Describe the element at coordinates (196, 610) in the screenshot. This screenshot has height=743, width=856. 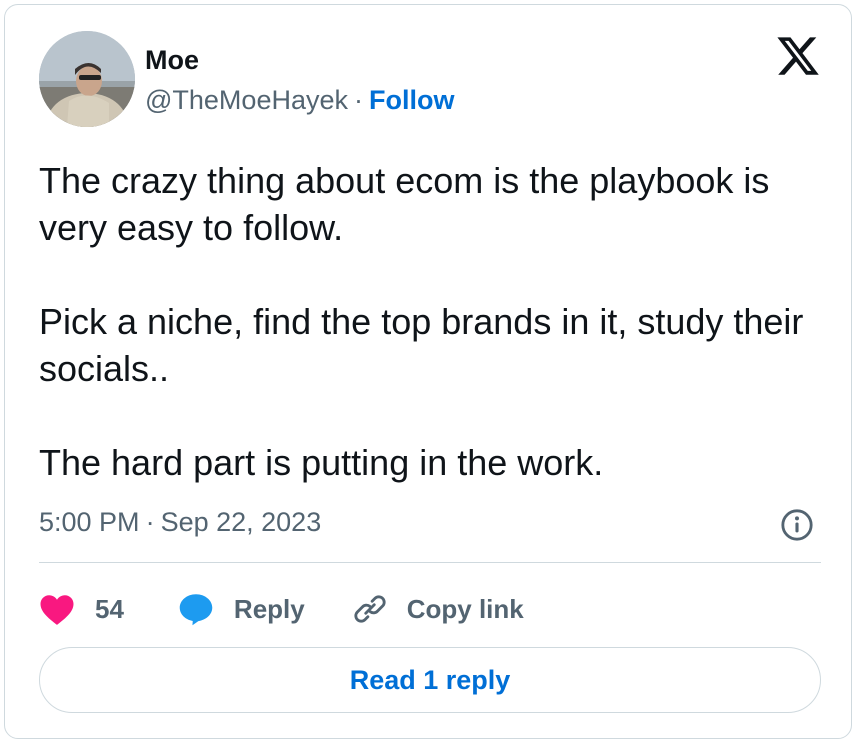
I see `speech-bubble-icon` at that location.